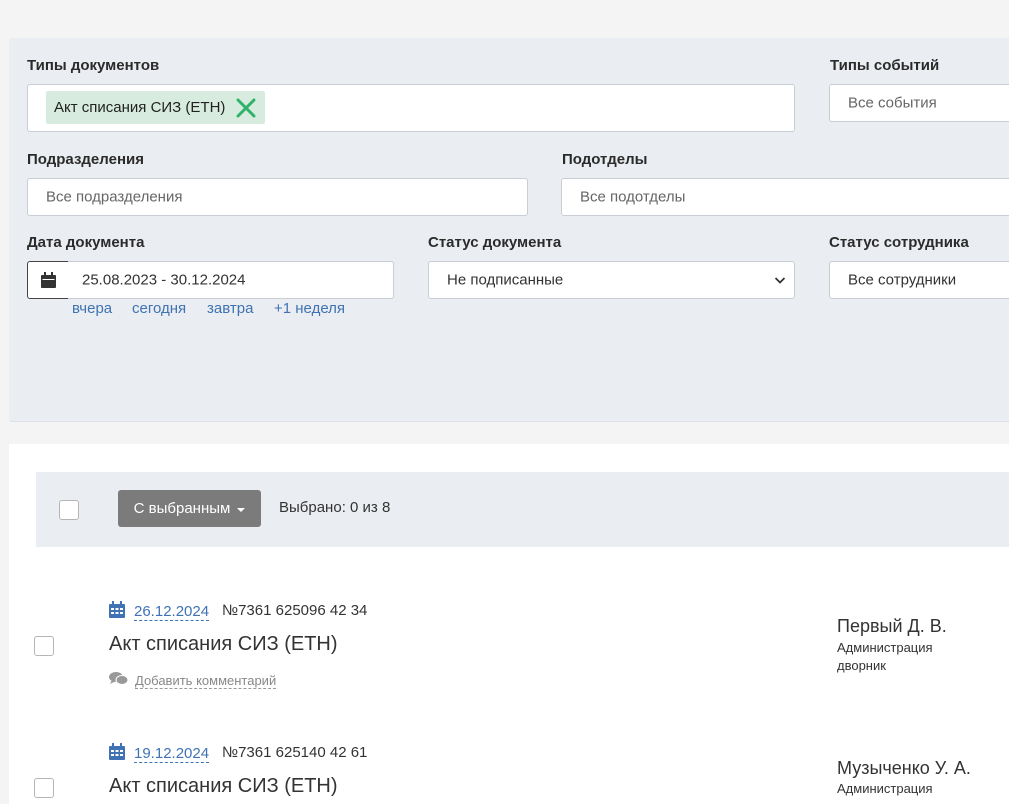 The height and width of the screenshot is (804, 1009). I want to click on doc-types-label: Типы документов, so click(93, 65).